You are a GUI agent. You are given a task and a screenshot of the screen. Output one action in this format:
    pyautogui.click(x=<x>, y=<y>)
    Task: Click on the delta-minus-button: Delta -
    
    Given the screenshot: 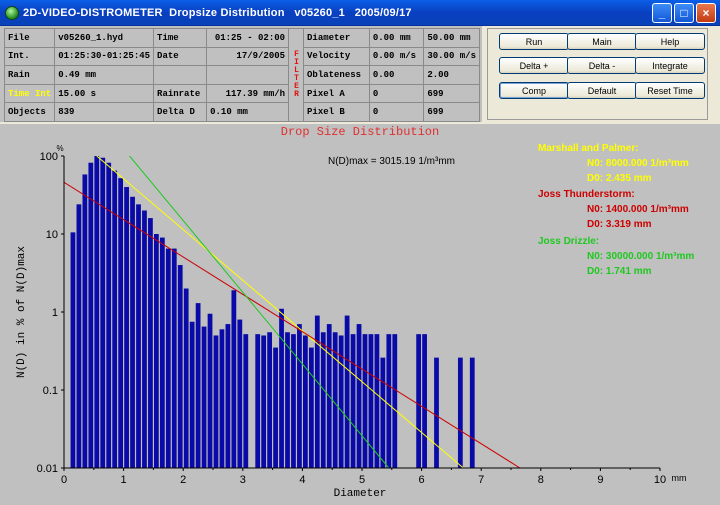 What is the action you would take?
    pyautogui.click(x=602, y=65)
    